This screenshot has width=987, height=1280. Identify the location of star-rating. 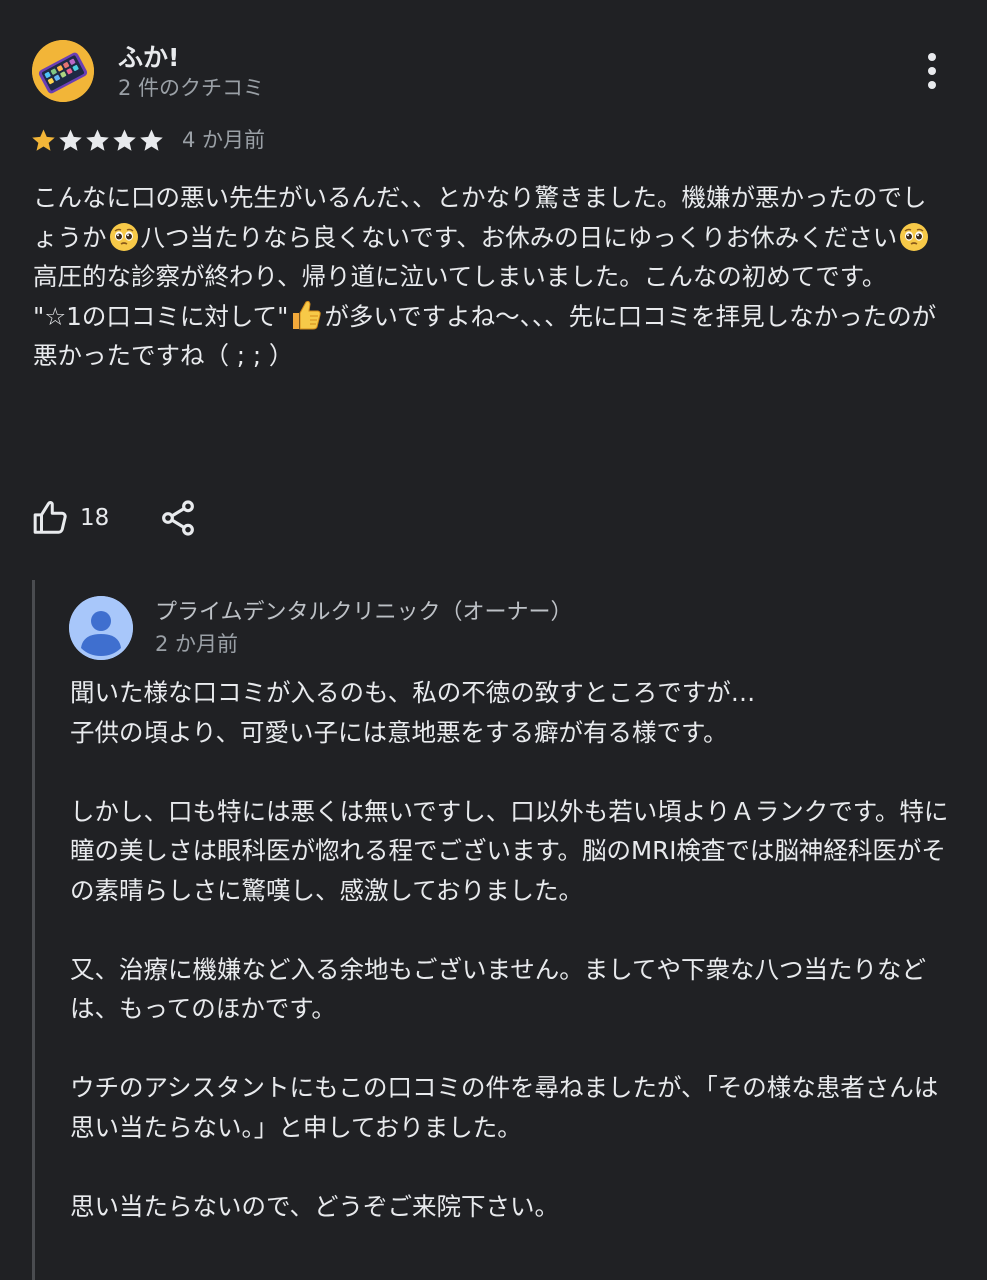
(97, 140).